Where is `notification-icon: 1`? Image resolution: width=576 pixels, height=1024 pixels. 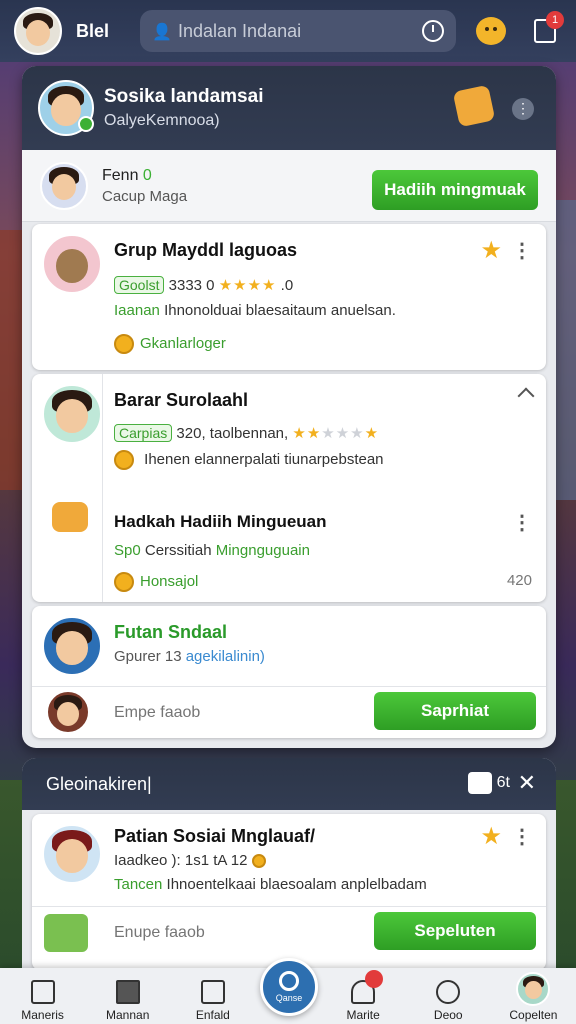
notification-icon: 1 is located at coordinates (549, 27).